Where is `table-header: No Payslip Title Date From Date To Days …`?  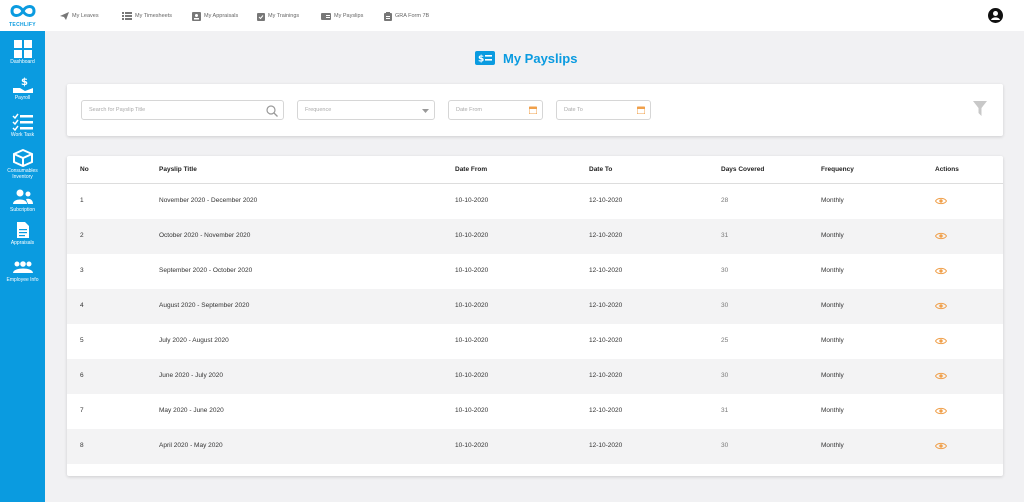 table-header: No Payslip Title Date From Date To Days … is located at coordinates (535, 170).